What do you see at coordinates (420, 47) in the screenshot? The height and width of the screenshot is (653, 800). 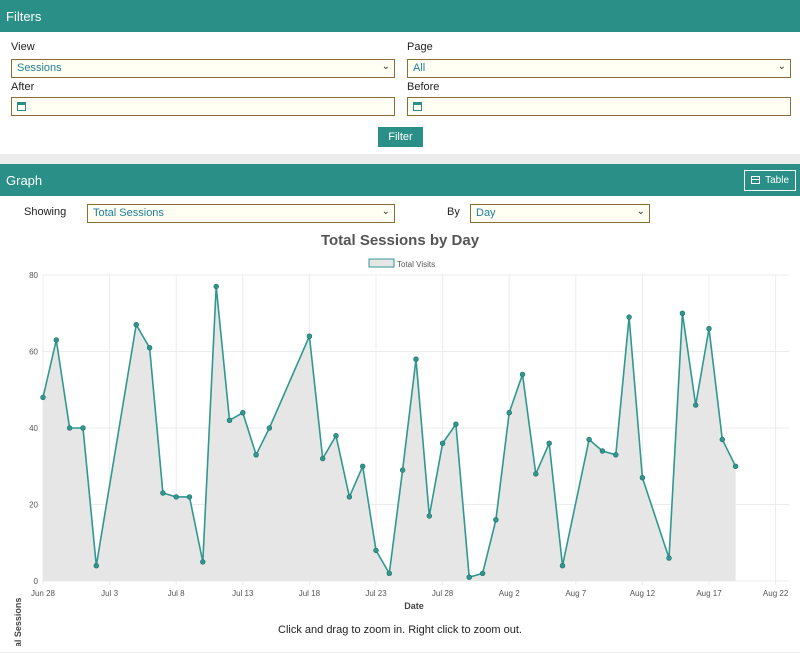 I see `page-label: Page` at bounding box center [420, 47].